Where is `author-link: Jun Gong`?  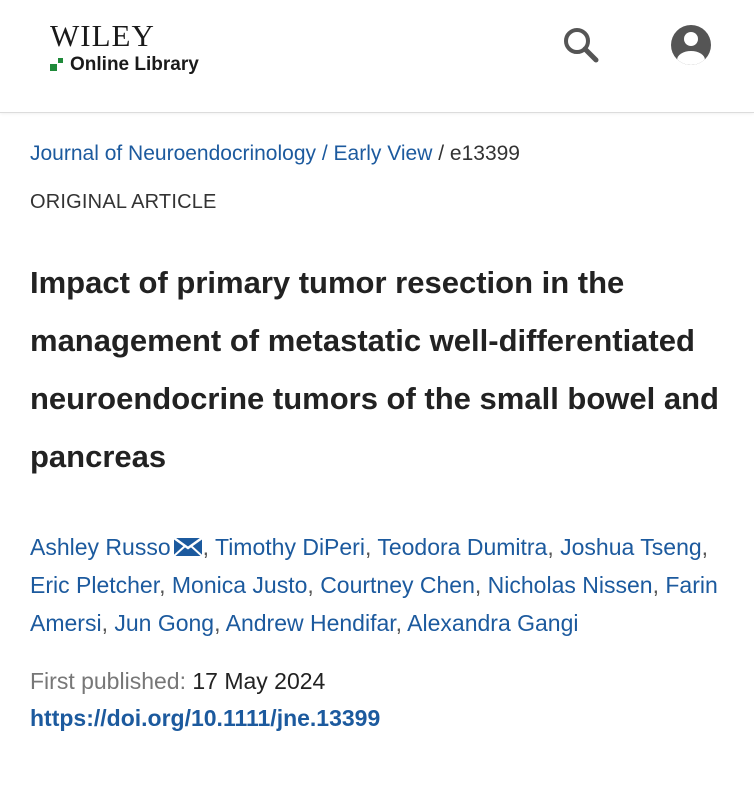
author-link: Jun Gong is located at coordinates (164, 623).